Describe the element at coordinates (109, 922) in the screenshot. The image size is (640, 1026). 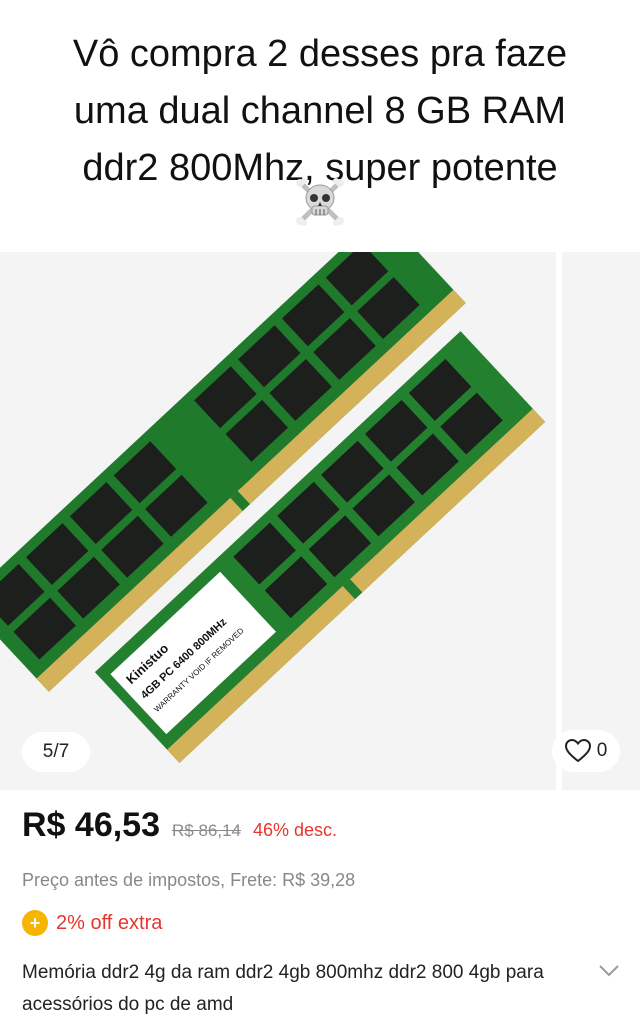
I see `coupon-text: 2% off extra` at that location.